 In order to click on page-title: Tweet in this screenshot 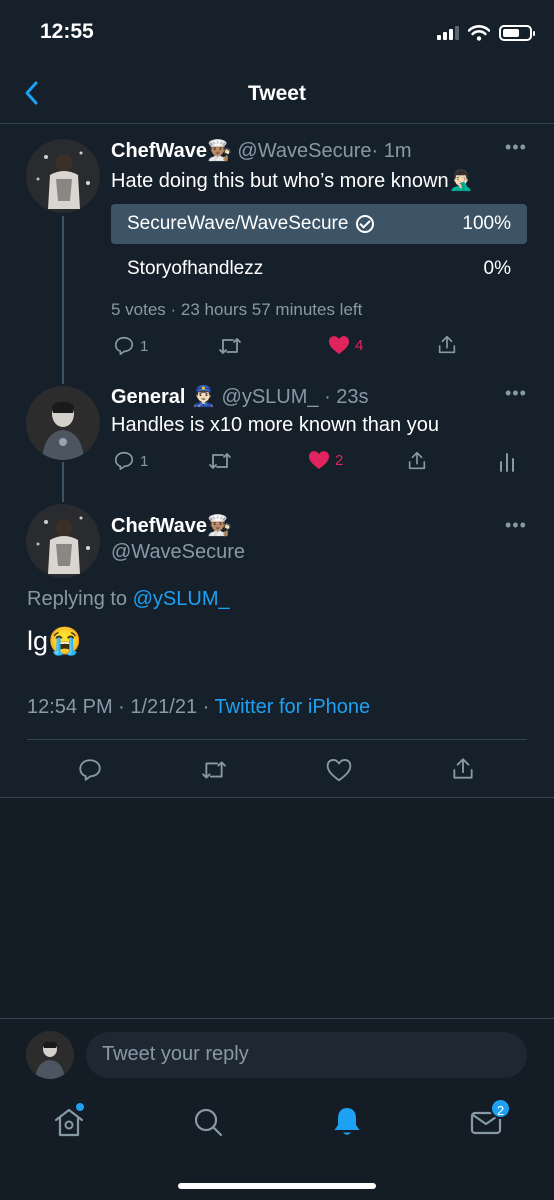, I will do `click(277, 93)`.